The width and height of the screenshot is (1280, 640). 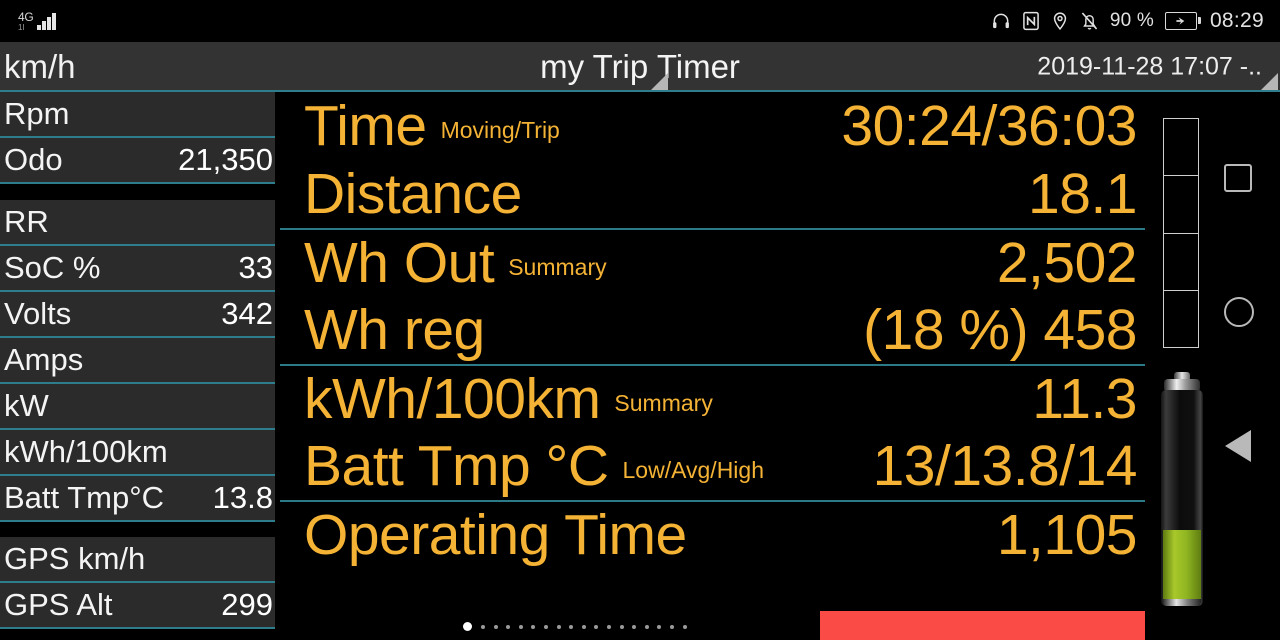 I want to click on battery-percent-label: 90 %, so click(x=1131, y=20).